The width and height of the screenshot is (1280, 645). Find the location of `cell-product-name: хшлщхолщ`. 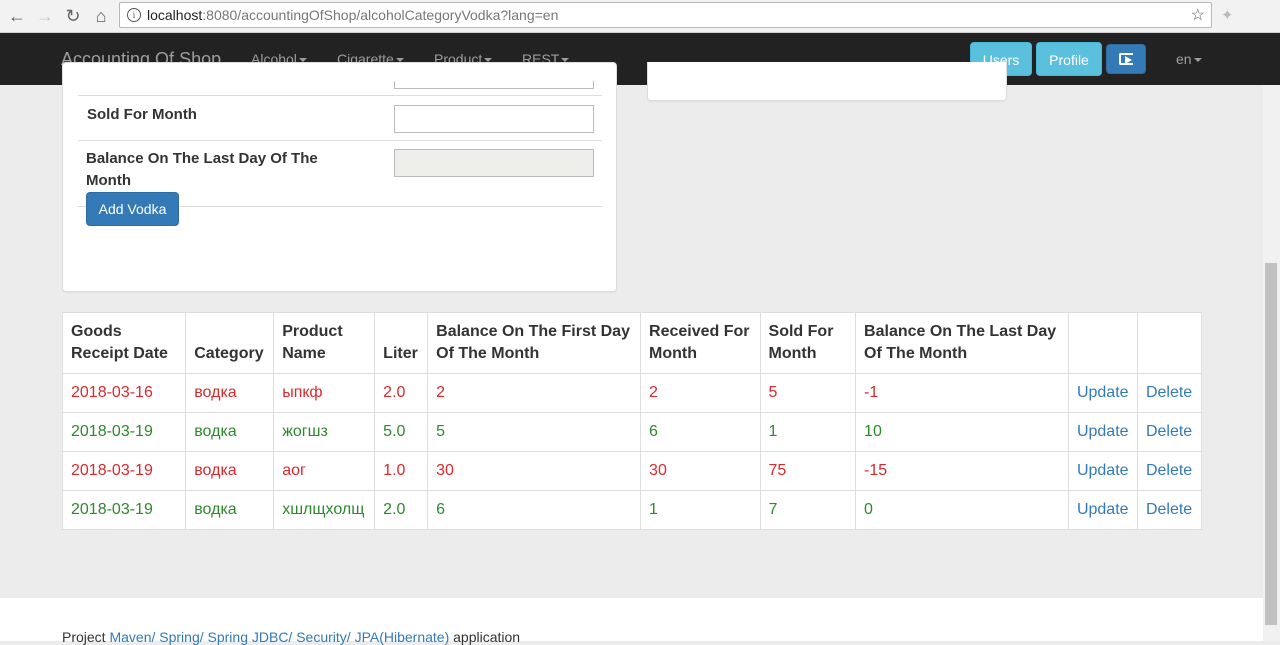

cell-product-name: хшлщхолщ is located at coordinates (324, 510).